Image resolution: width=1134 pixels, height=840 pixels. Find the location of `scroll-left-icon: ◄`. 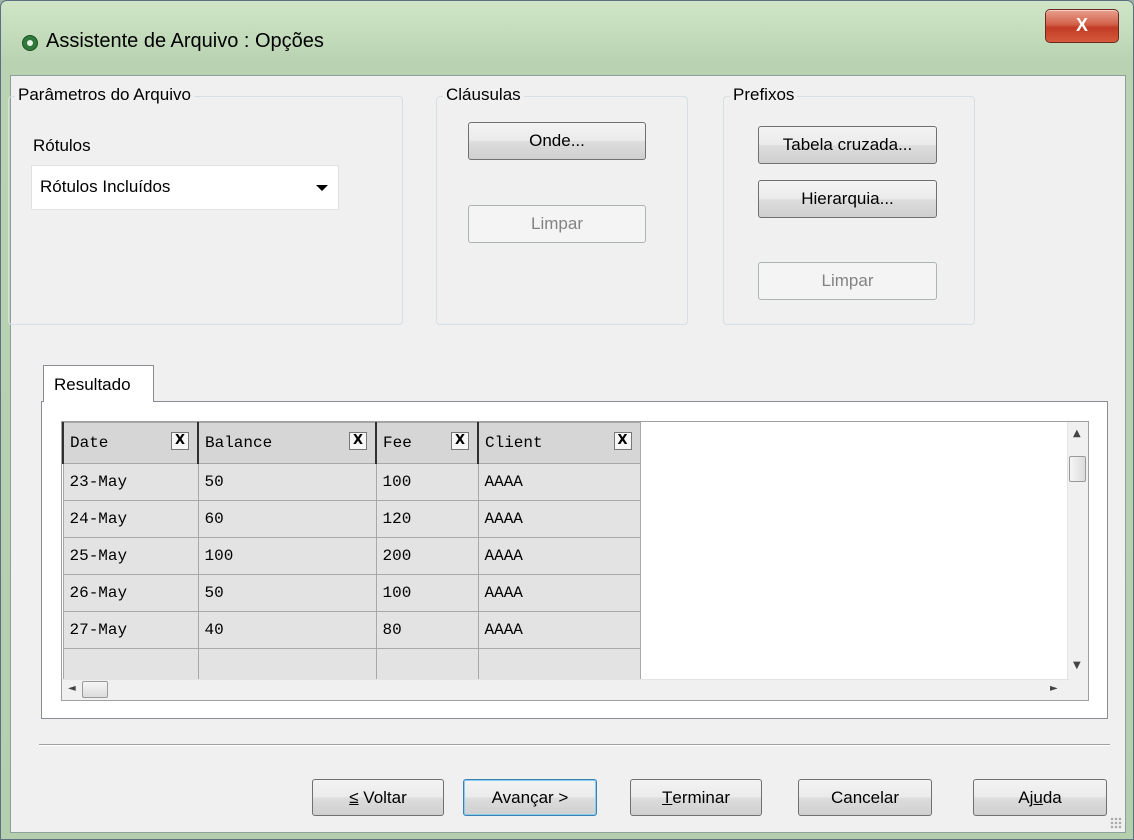

scroll-left-icon: ◄ is located at coordinates (72, 688).